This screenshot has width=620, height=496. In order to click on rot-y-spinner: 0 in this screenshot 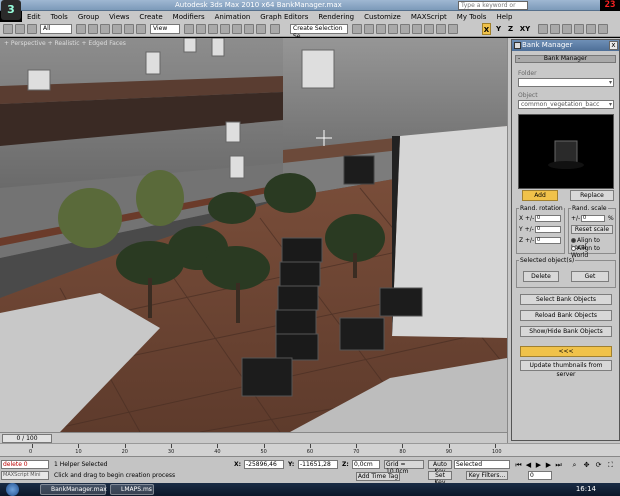, I will do `click(548, 229)`.